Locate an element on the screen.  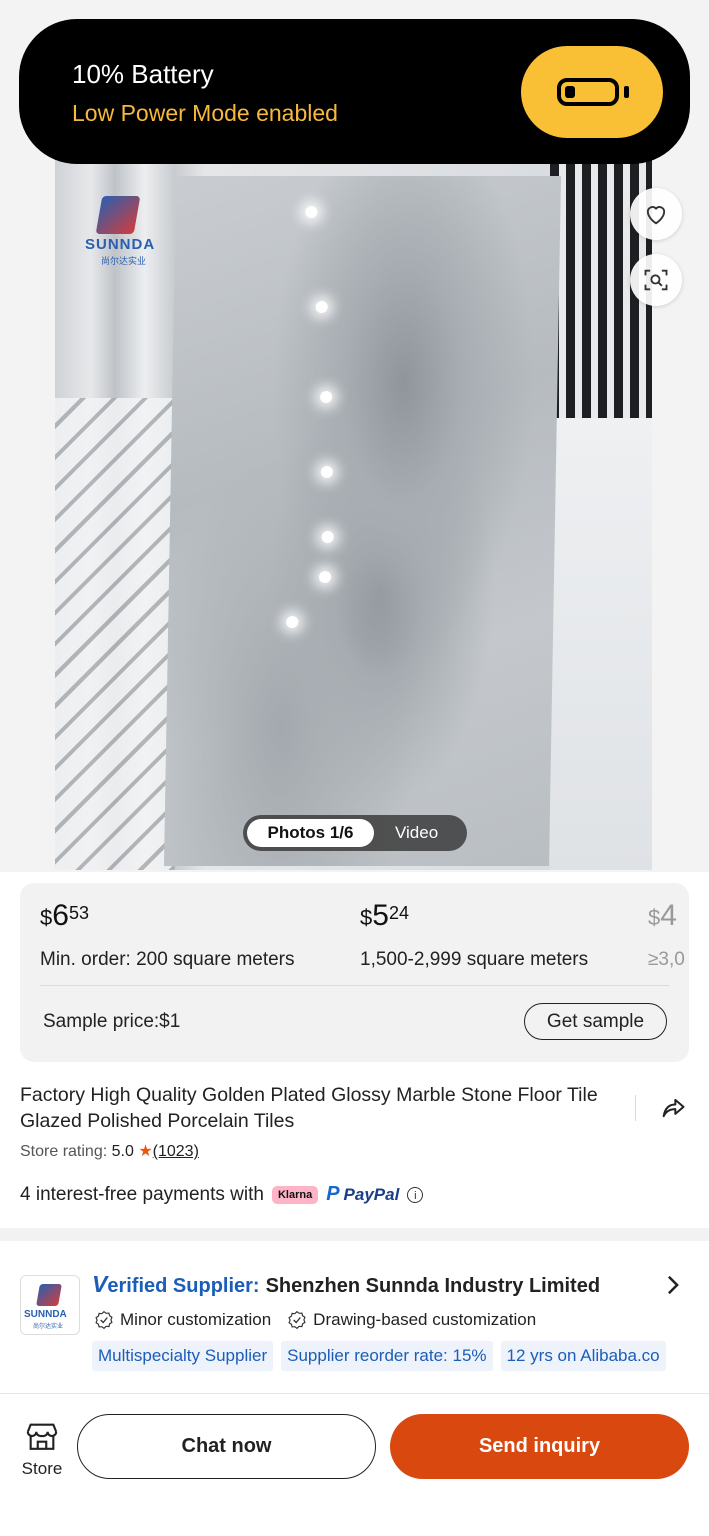
tier-price: $653 is located at coordinates (64, 915).